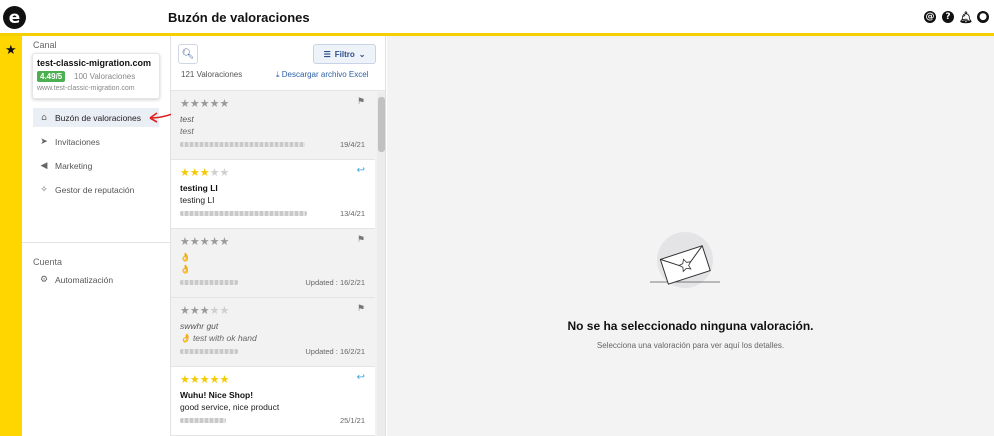  Describe the element at coordinates (14, 17) in the screenshot. I see `logo: e` at that location.